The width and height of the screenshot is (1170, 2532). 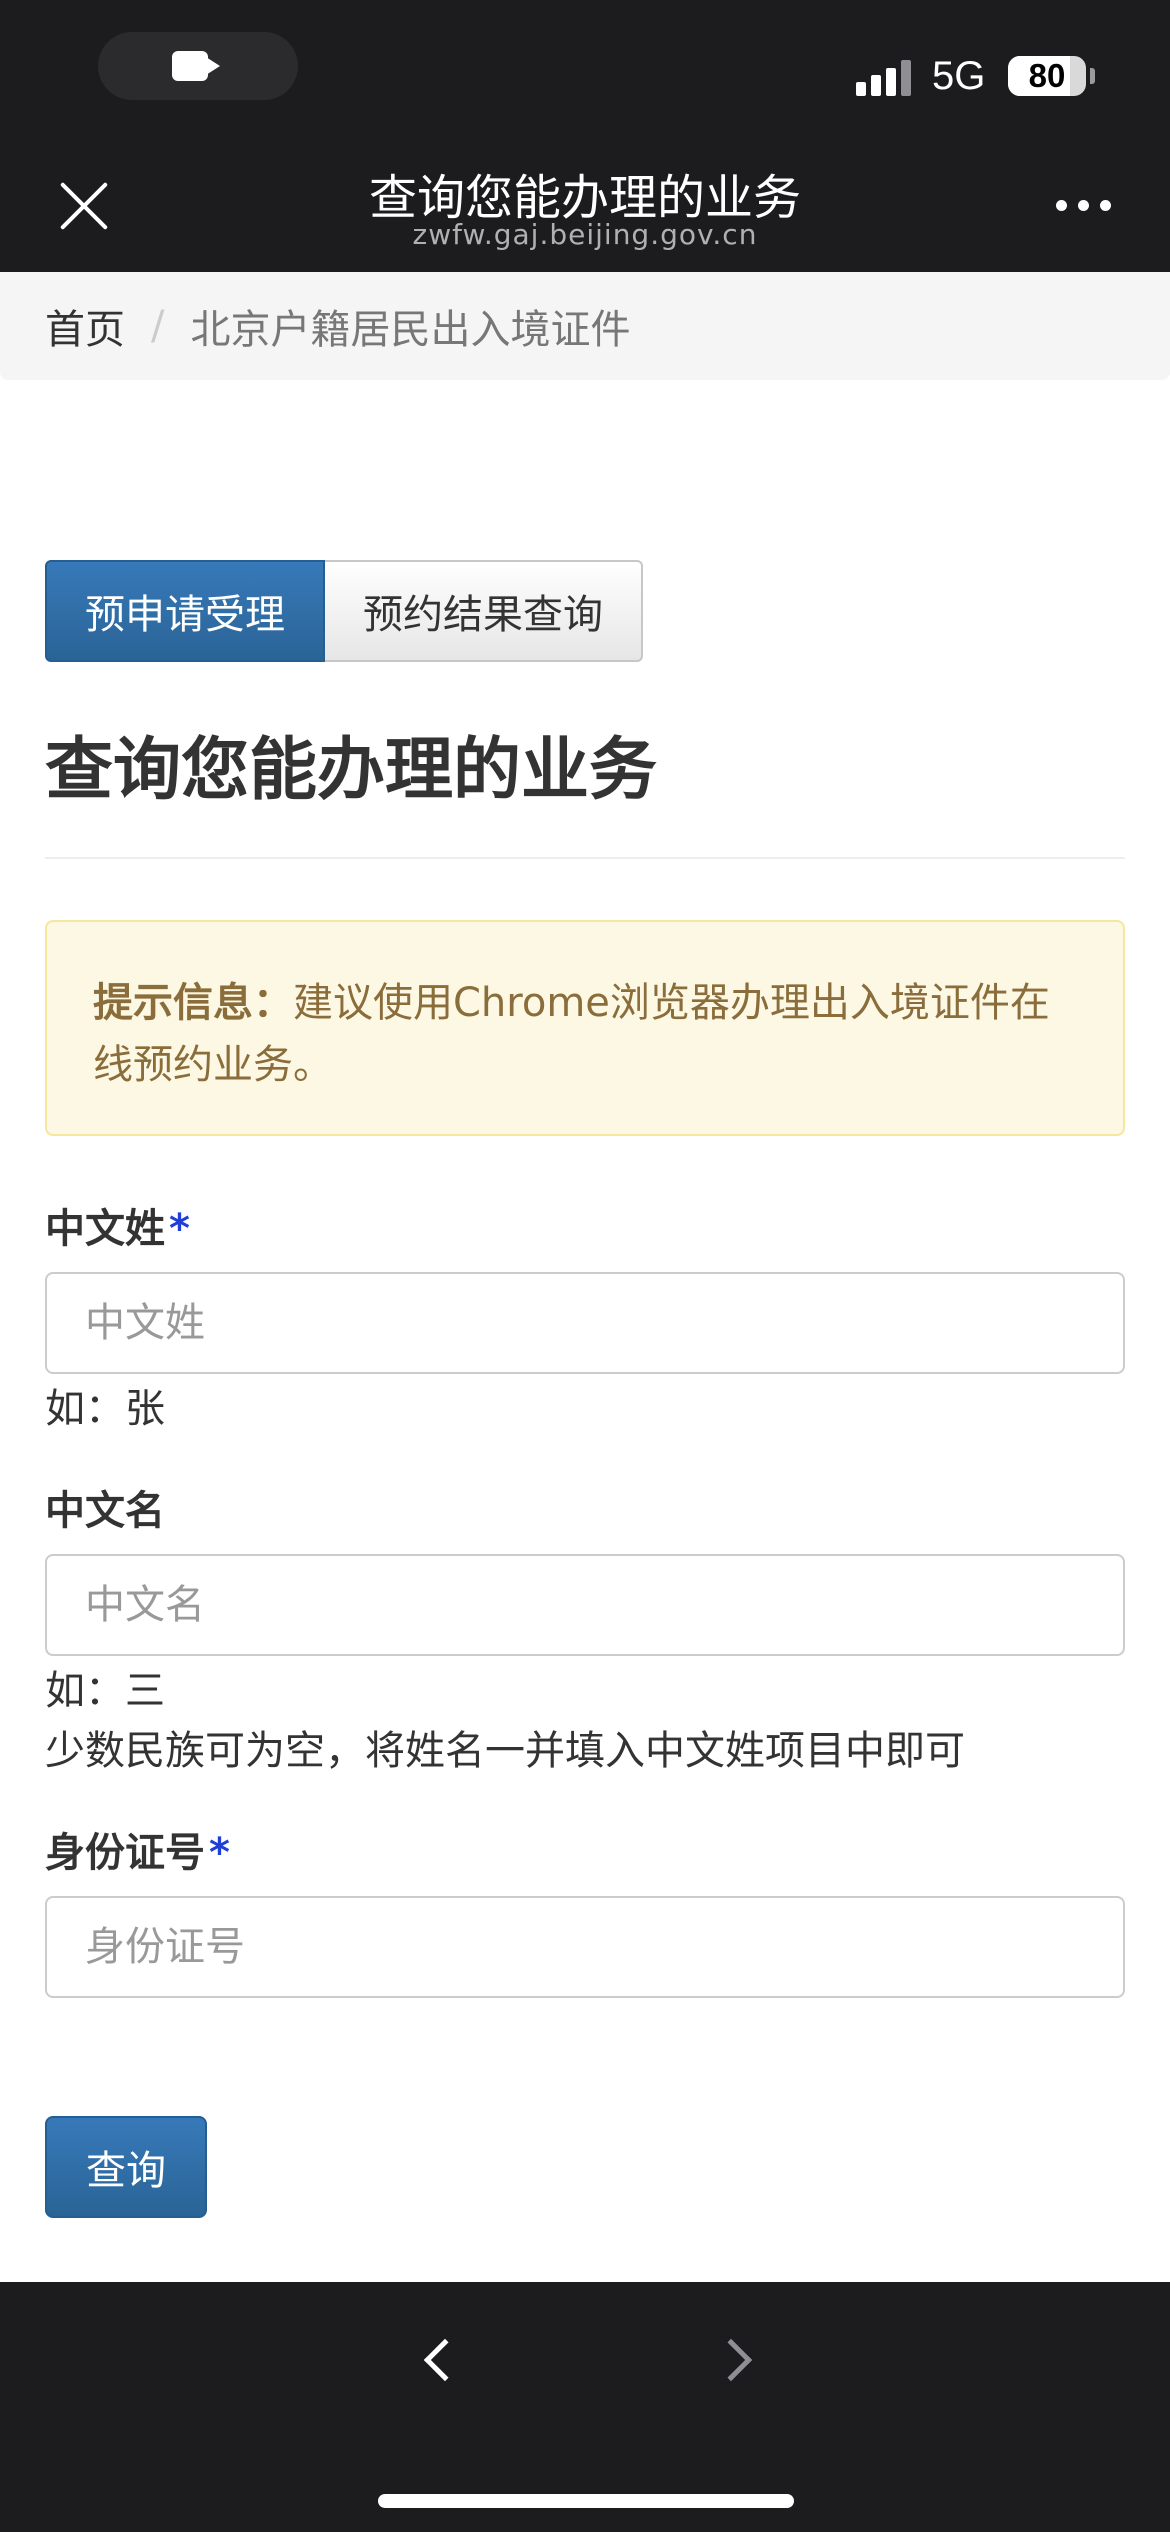 I want to click on surname-input, so click(x=585, y=1323).